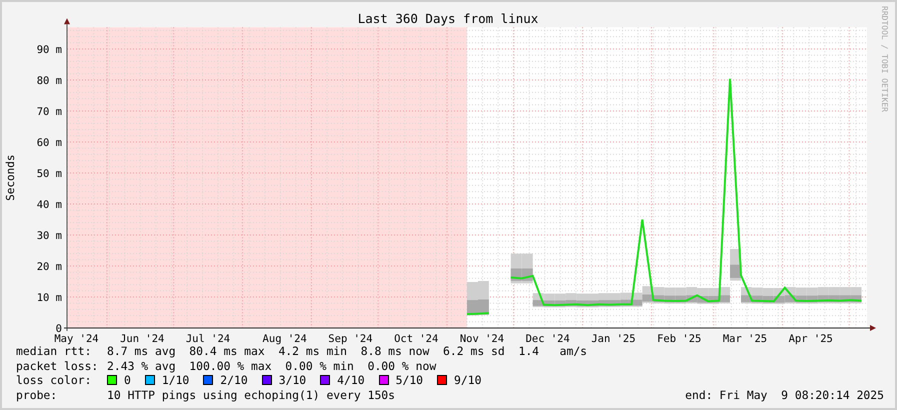 This screenshot has height=410, width=897. I want to click on x-tick-label: Jul '24, so click(208, 339).